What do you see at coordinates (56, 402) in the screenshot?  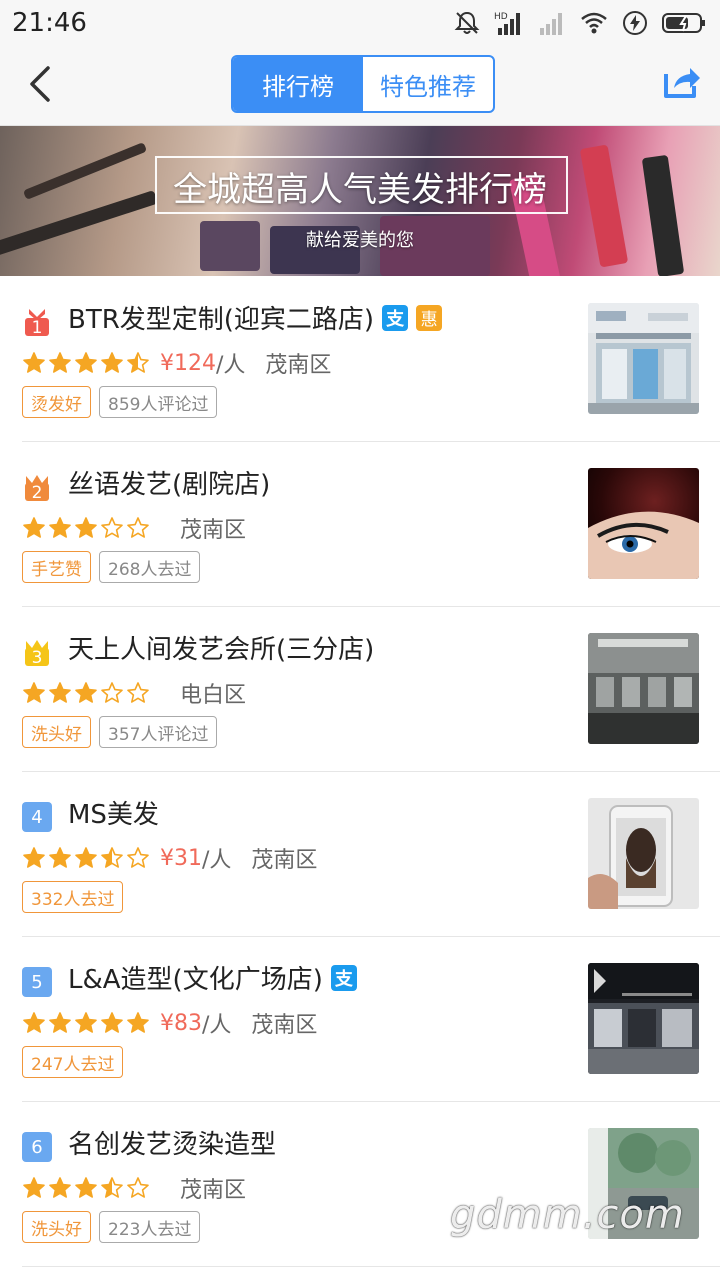 I see `tag: 烫发好` at bounding box center [56, 402].